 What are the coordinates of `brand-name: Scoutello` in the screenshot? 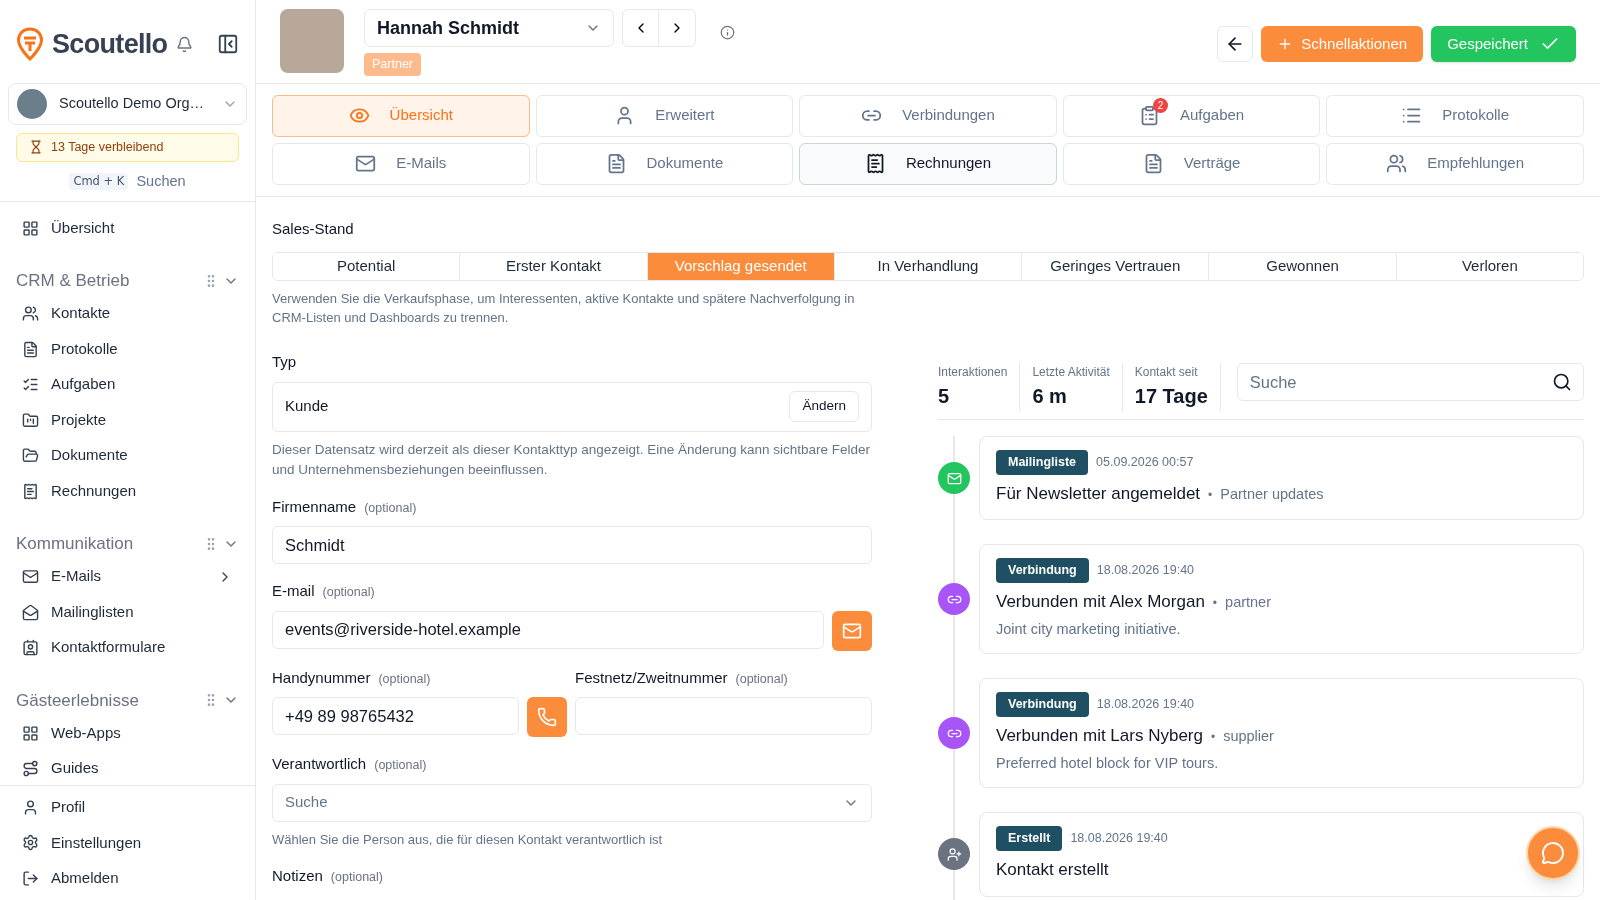 It's located at (110, 44).